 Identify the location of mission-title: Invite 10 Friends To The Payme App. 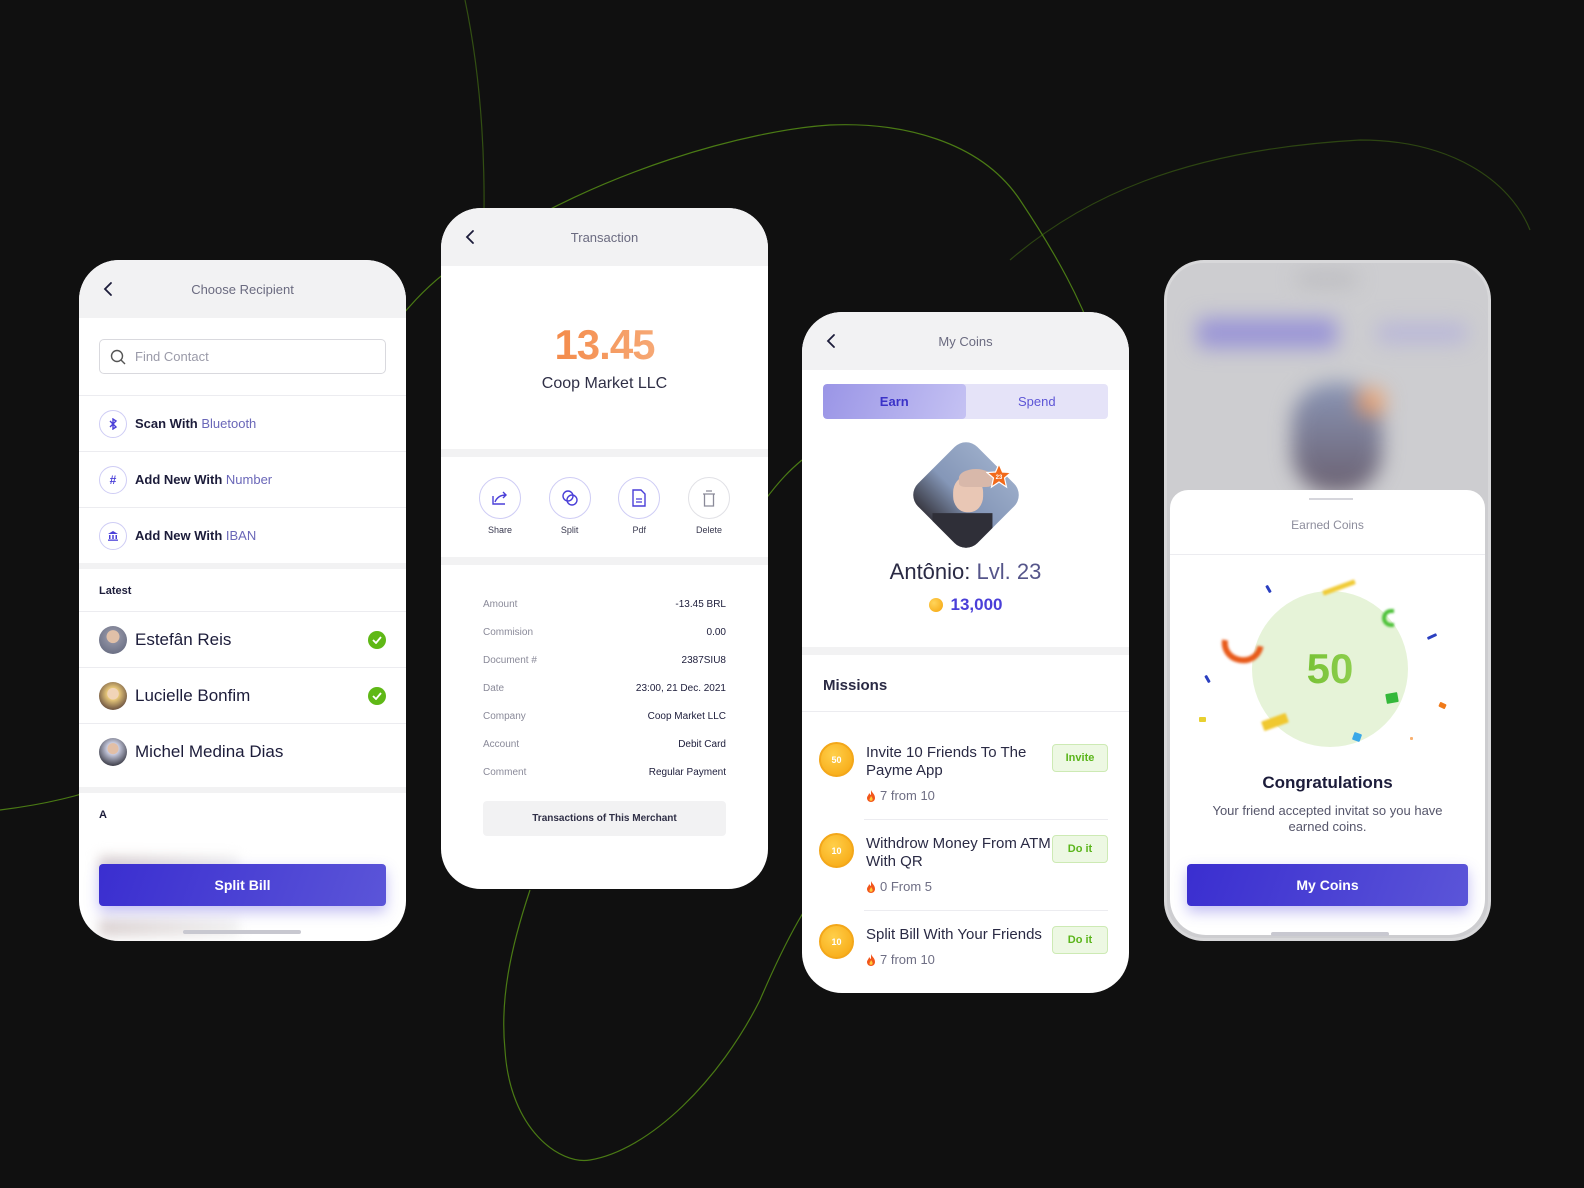
(946, 761).